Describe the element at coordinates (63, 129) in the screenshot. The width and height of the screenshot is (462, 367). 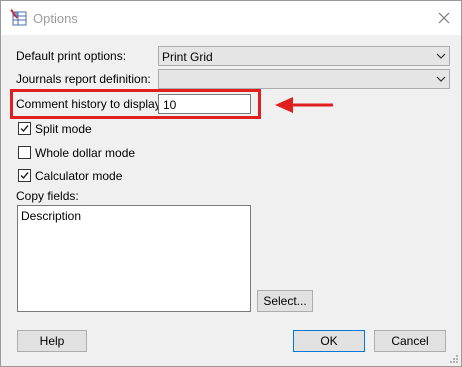
I see `split-mode-label: Split mode` at that location.